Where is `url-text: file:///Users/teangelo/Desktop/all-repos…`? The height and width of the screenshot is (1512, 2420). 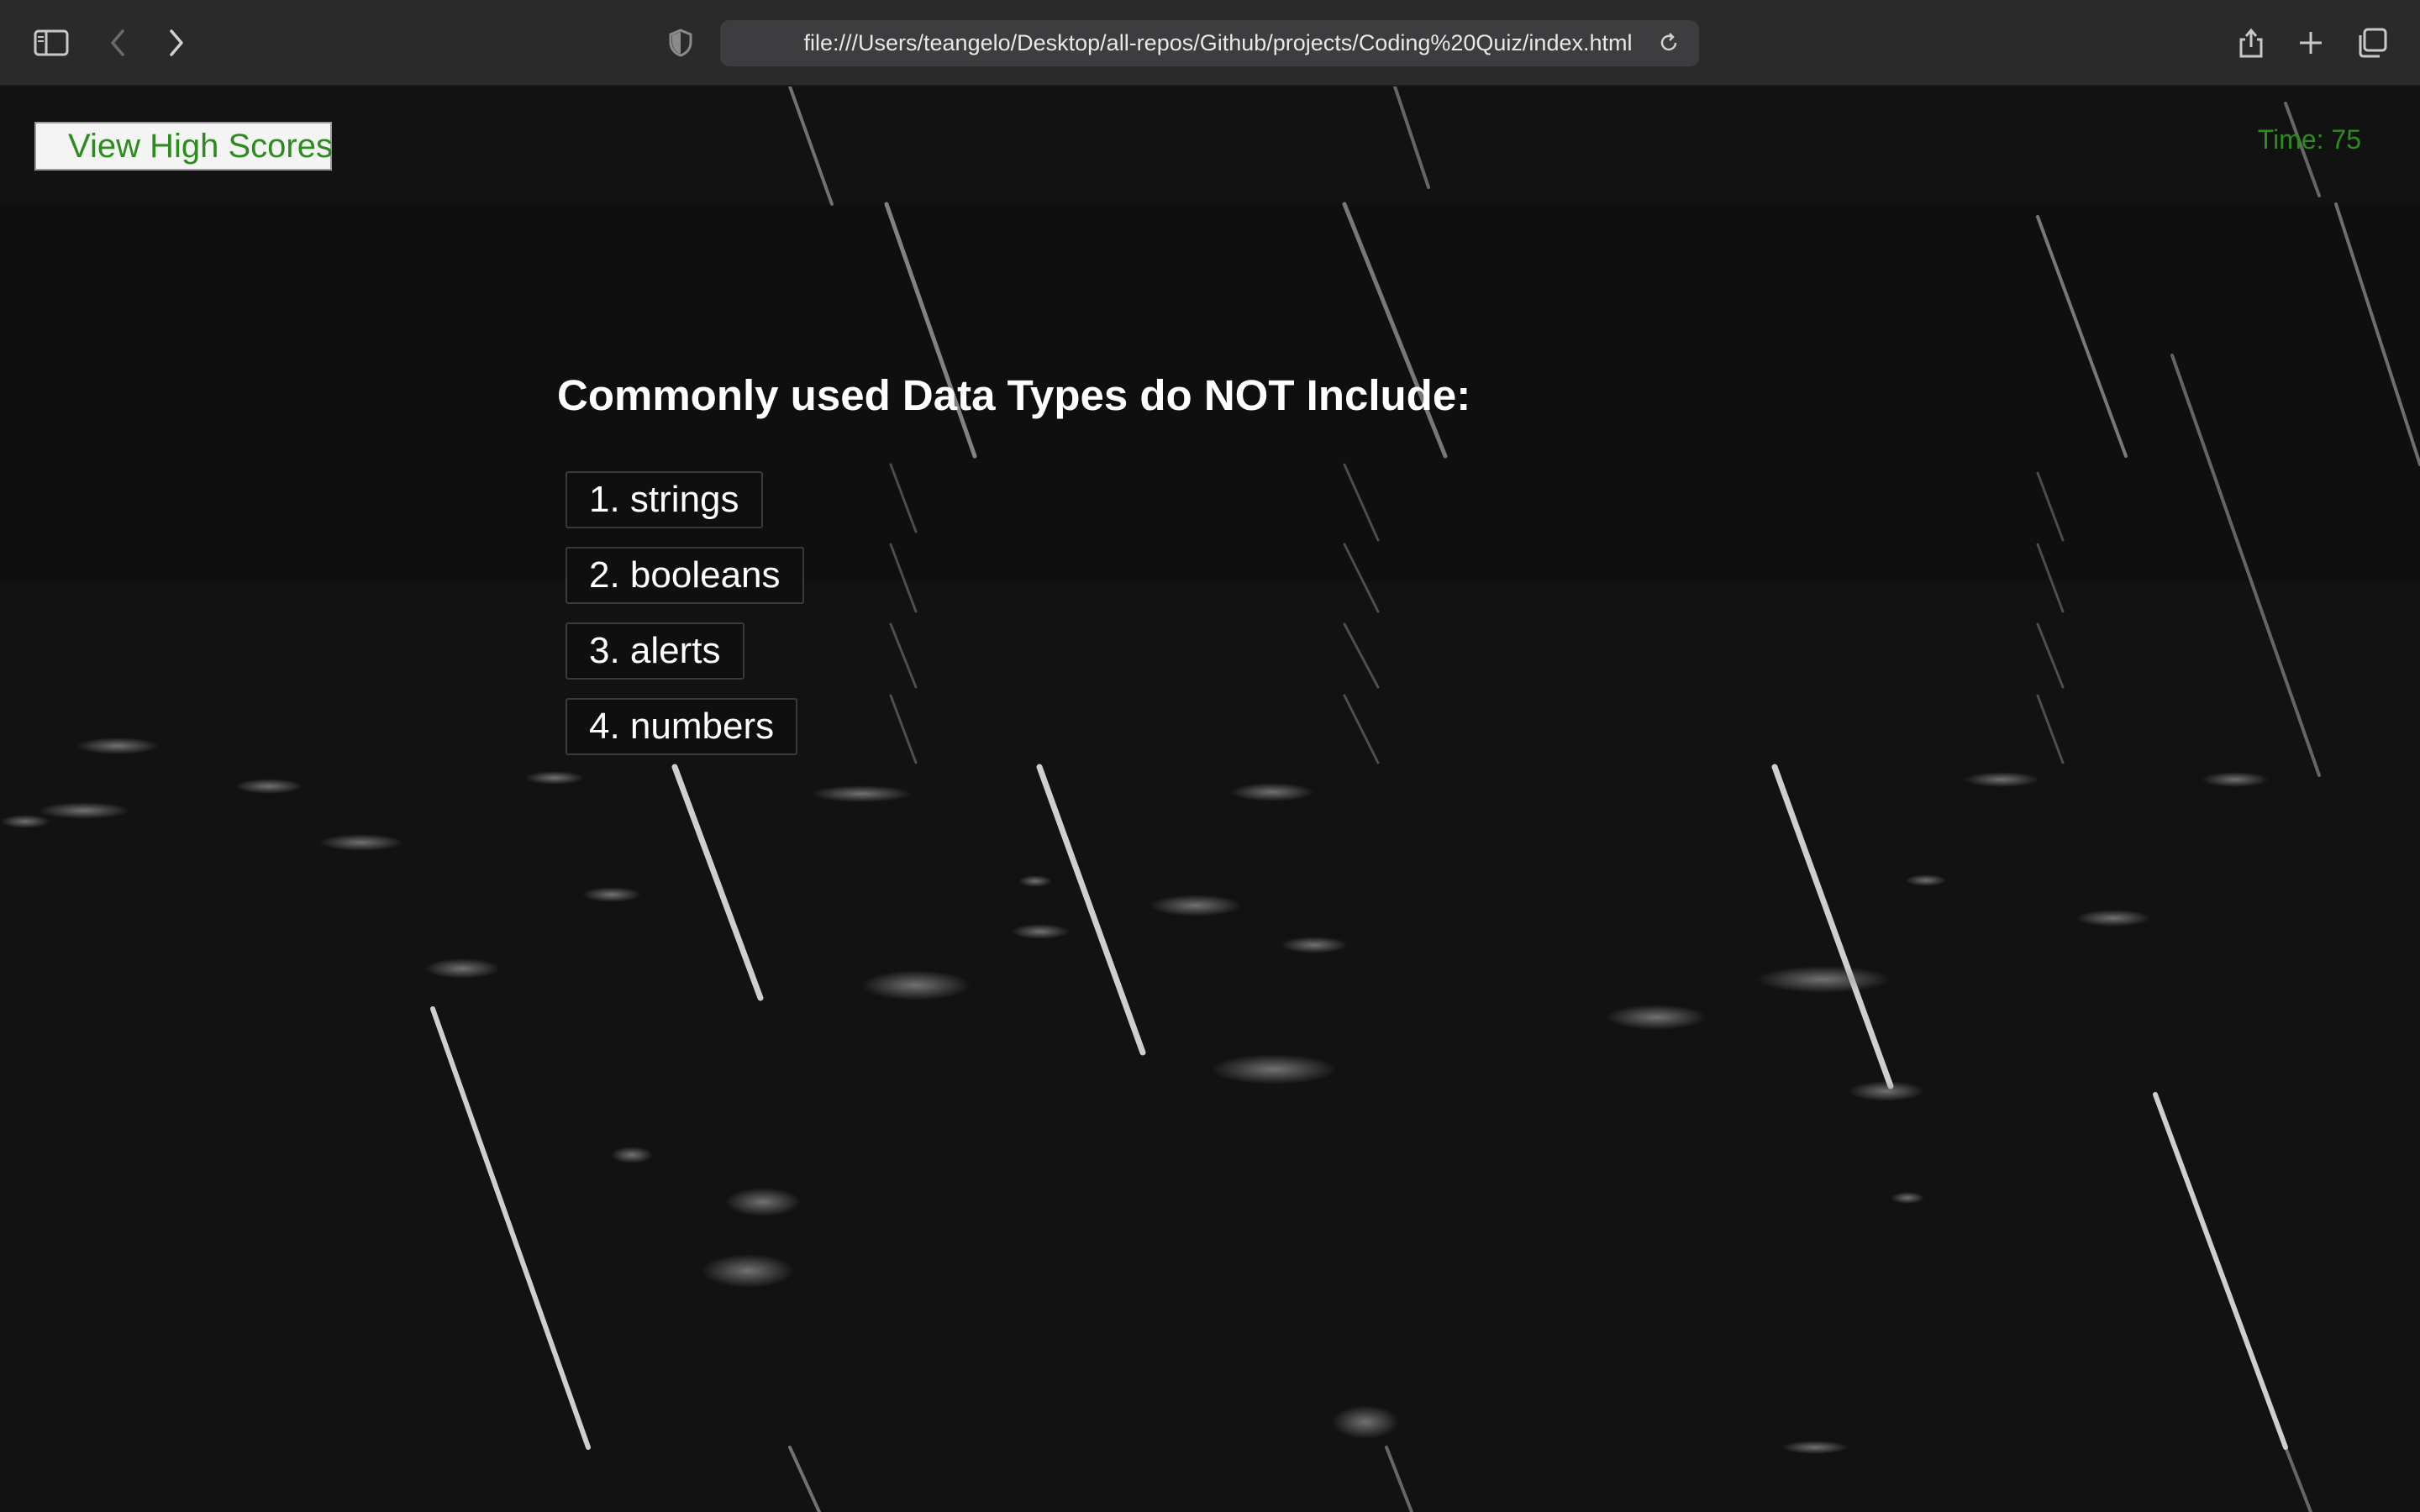 url-text: file:///Users/teangelo/Desktop/all-repos… is located at coordinates (1218, 43).